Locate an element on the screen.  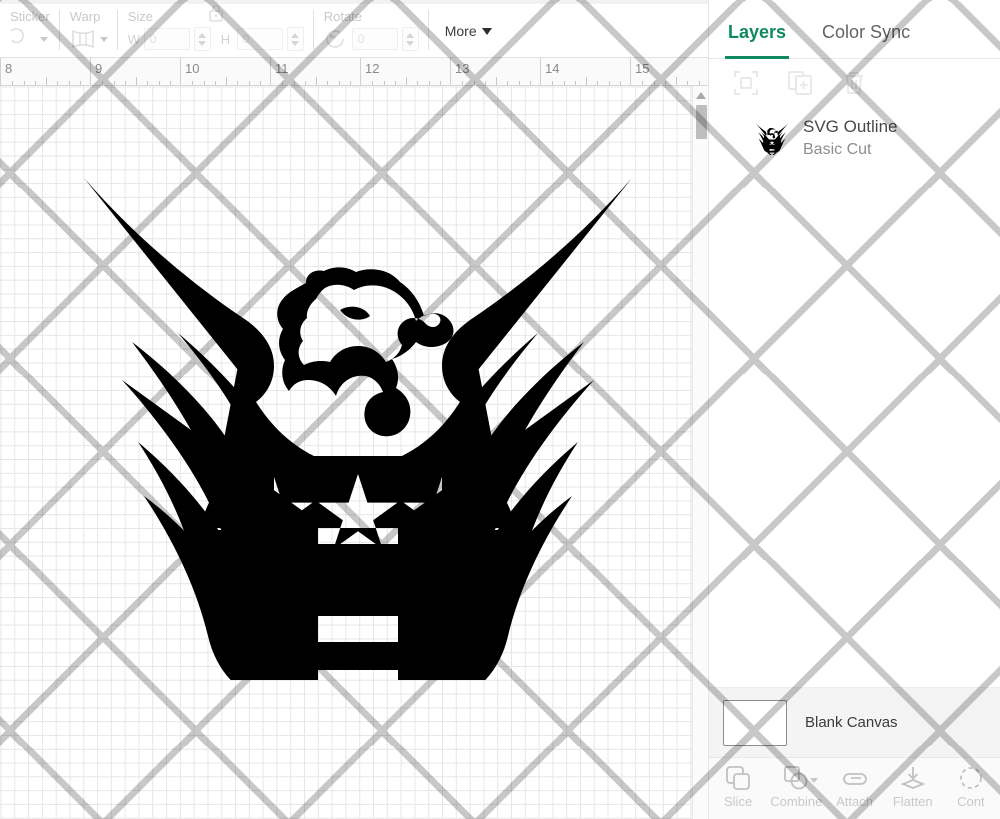
ruler-unit: 12 is located at coordinates (405, 71).